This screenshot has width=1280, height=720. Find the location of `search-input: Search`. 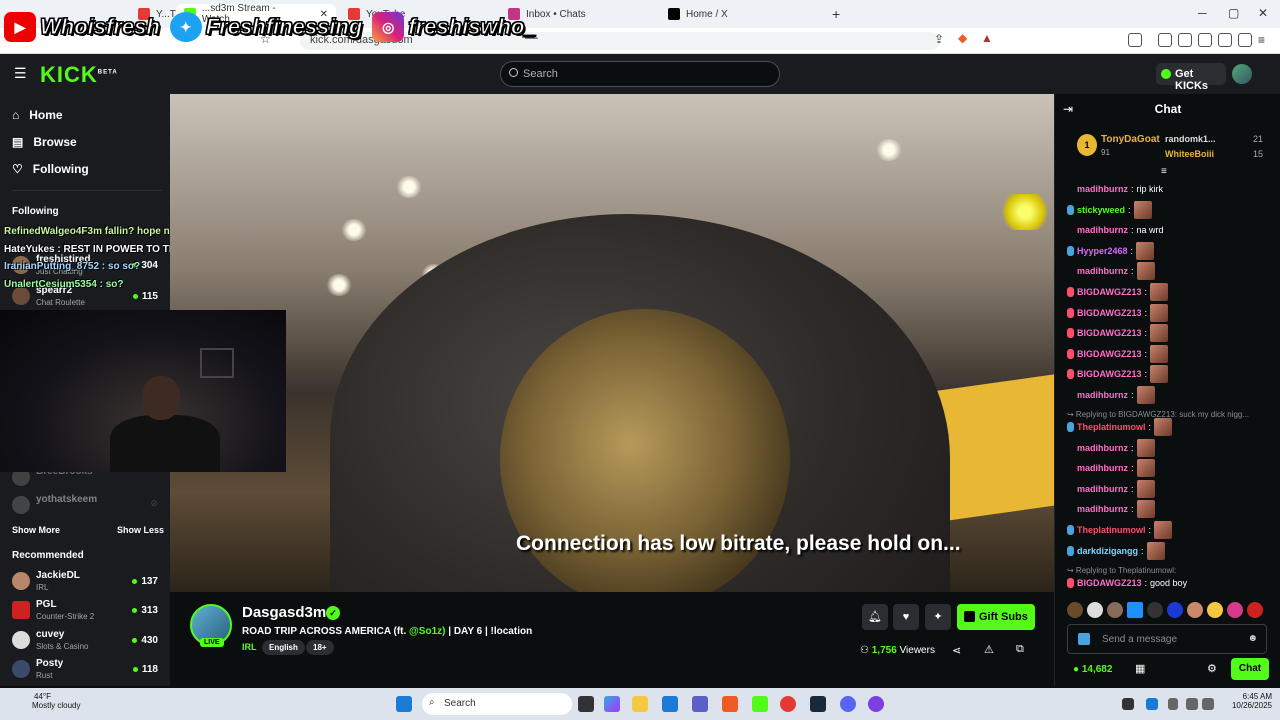

search-input: Search is located at coordinates (640, 74).